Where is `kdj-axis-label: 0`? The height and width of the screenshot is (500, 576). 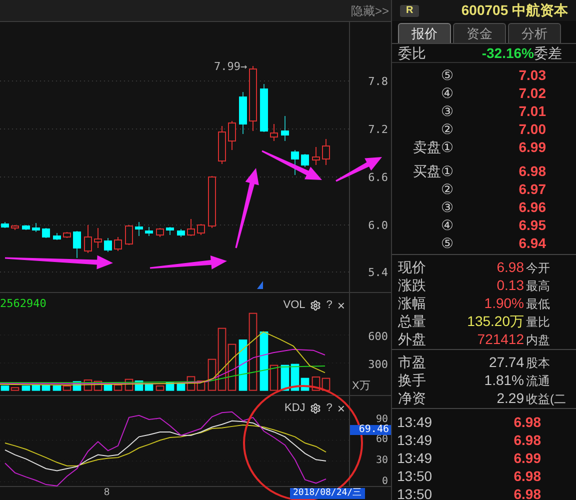 kdj-axis-label: 0 is located at coordinates (385, 481).